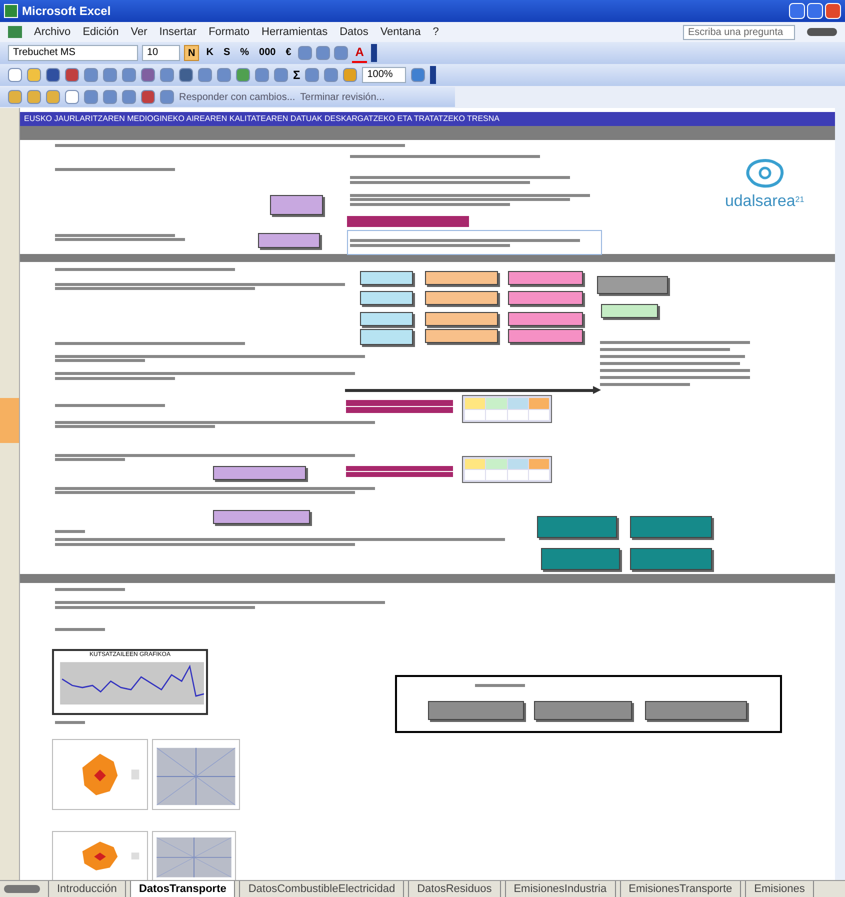 This screenshot has width=845, height=897. I want to click on menu-item: Herramientas, so click(295, 32).